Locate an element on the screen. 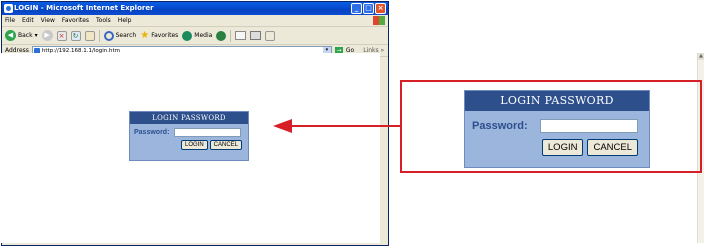 The image size is (704, 247). arrow-head is located at coordinates (282, 126).